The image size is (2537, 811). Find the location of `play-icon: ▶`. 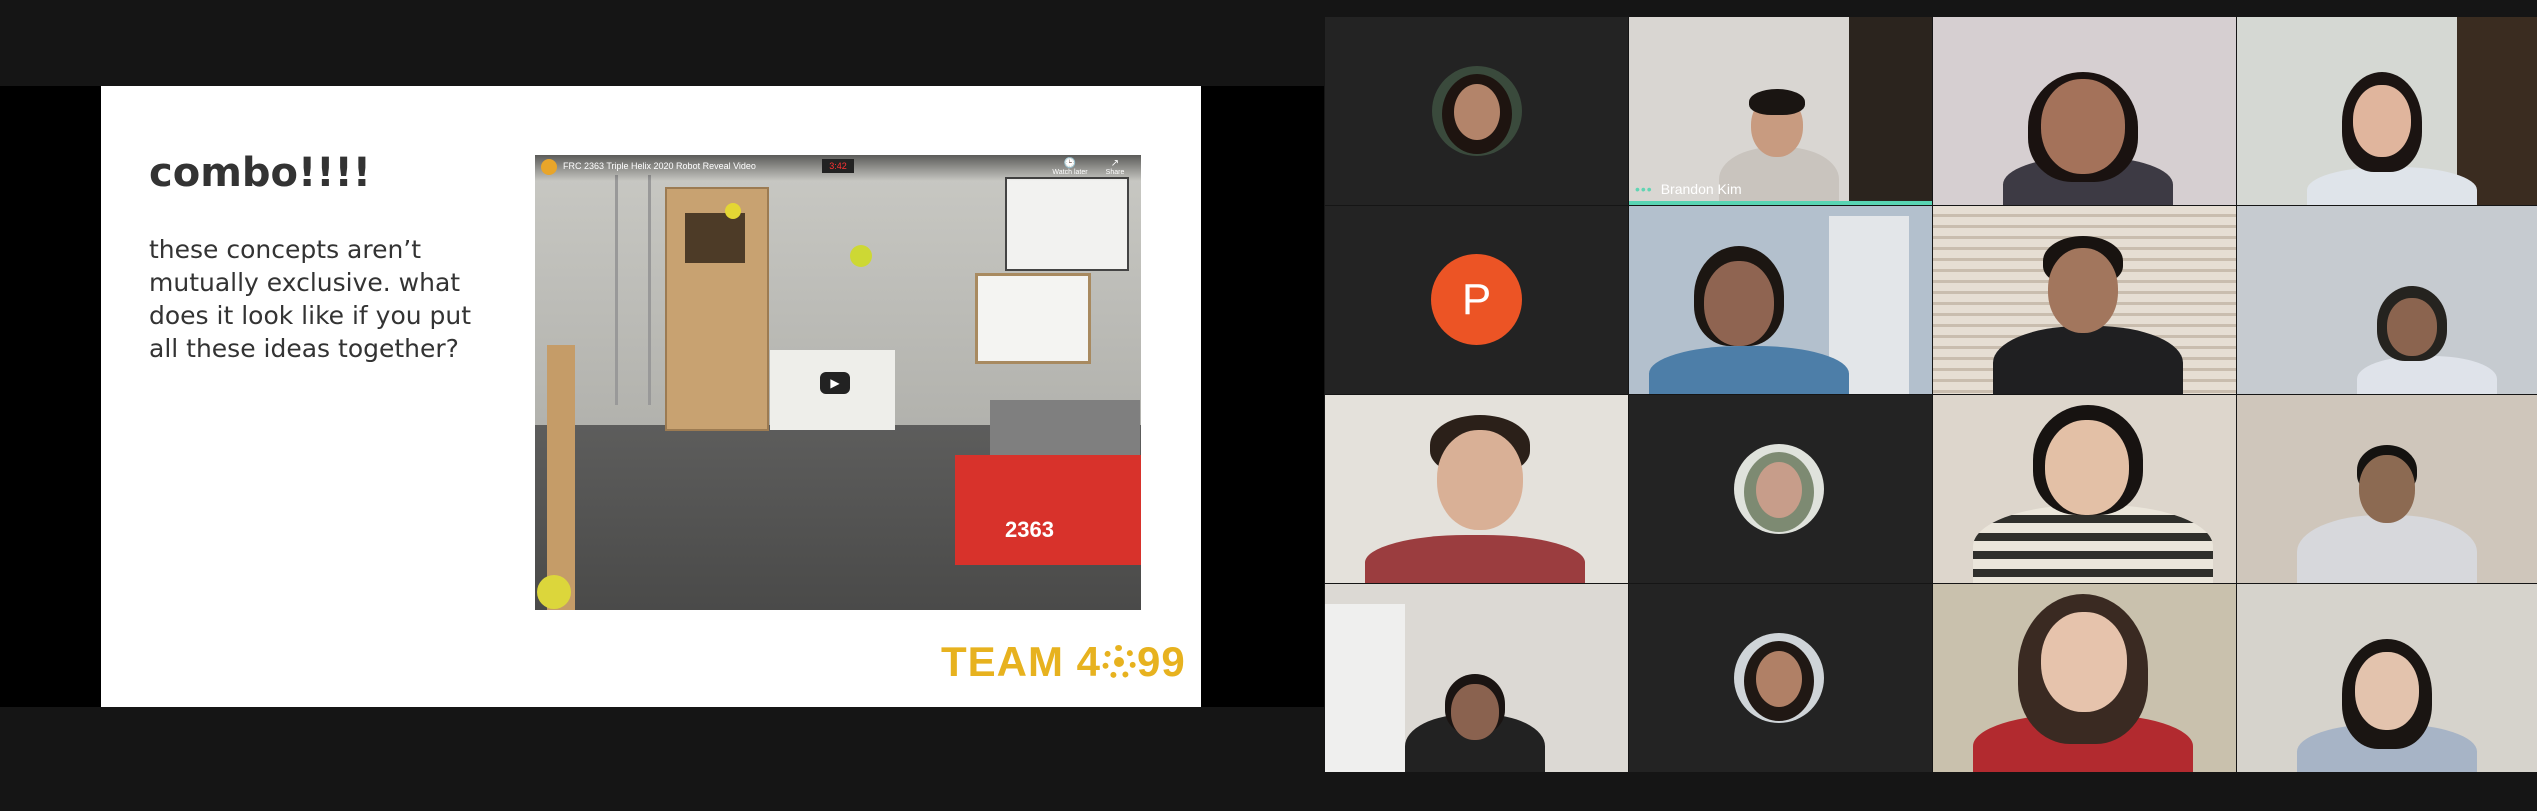

play-icon: ▶ is located at coordinates (835, 383).